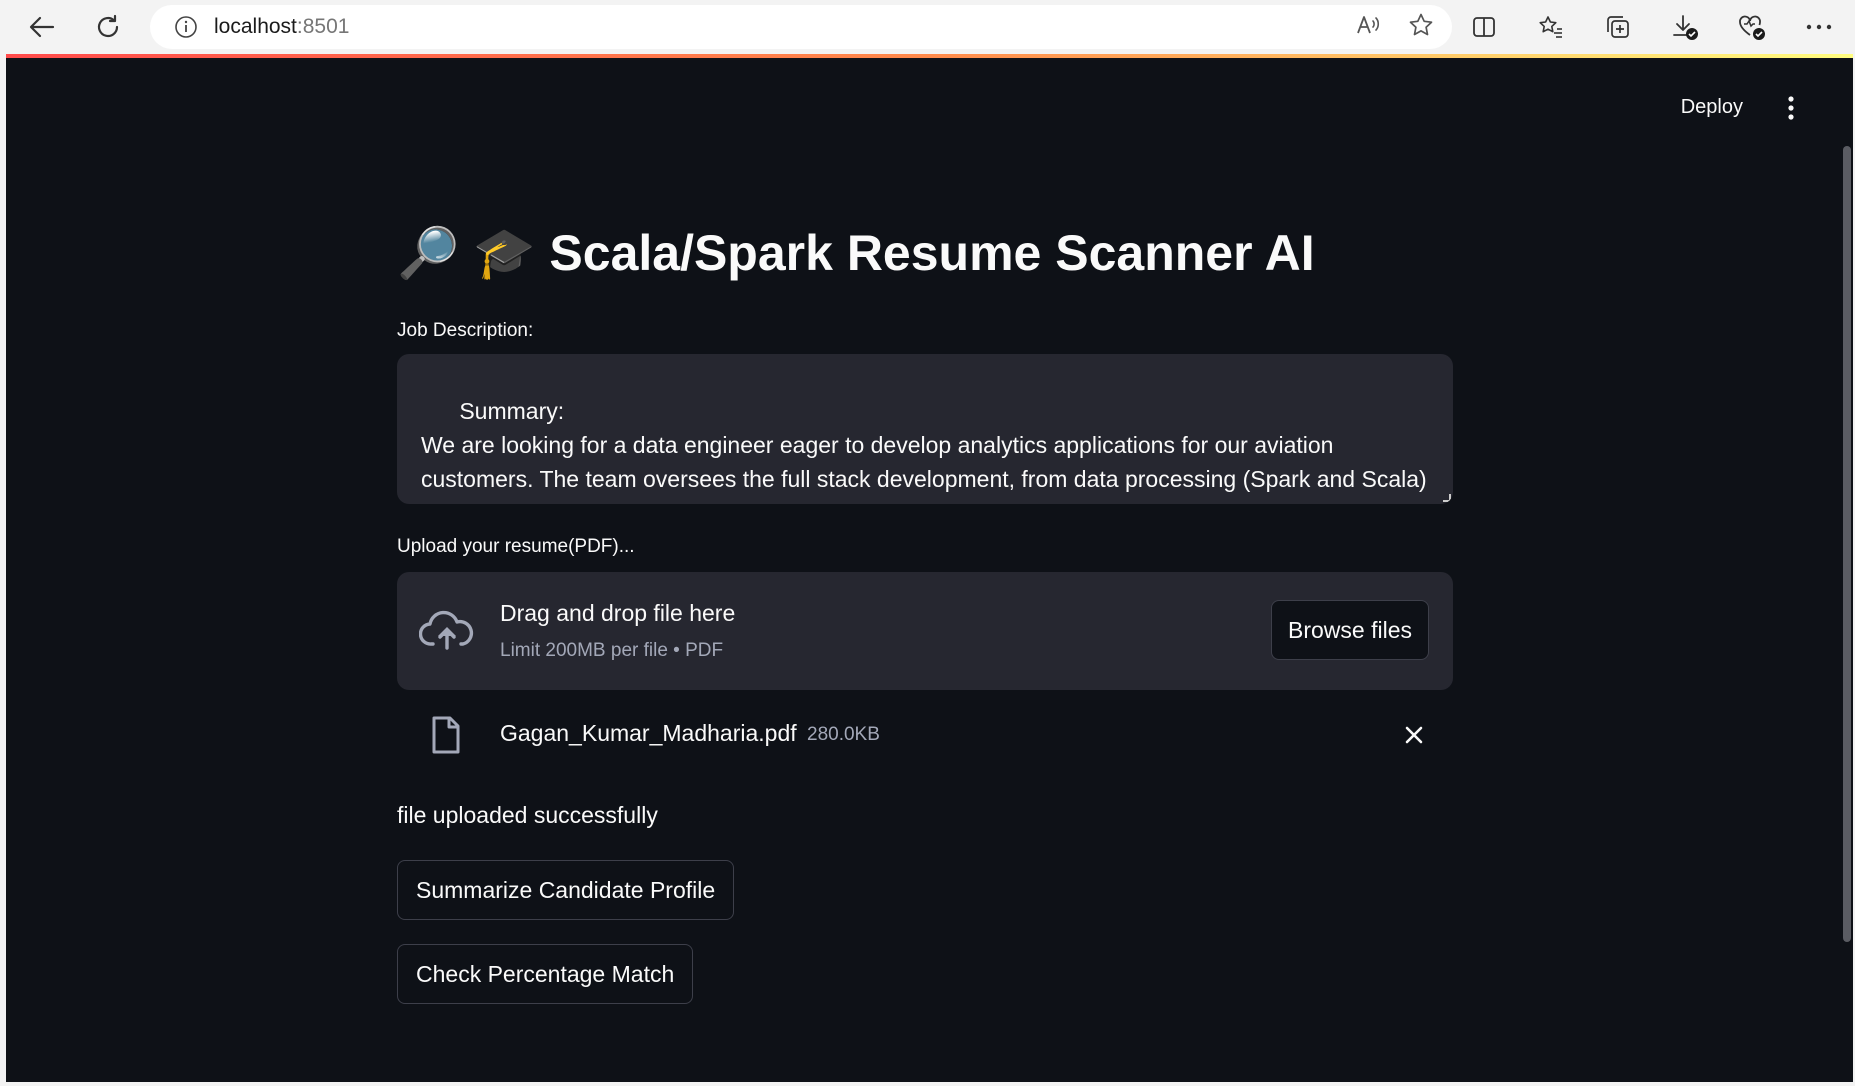 The height and width of the screenshot is (1086, 1855). What do you see at coordinates (1752, 27) in the screenshot?
I see `browser-essentials-icon` at bounding box center [1752, 27].